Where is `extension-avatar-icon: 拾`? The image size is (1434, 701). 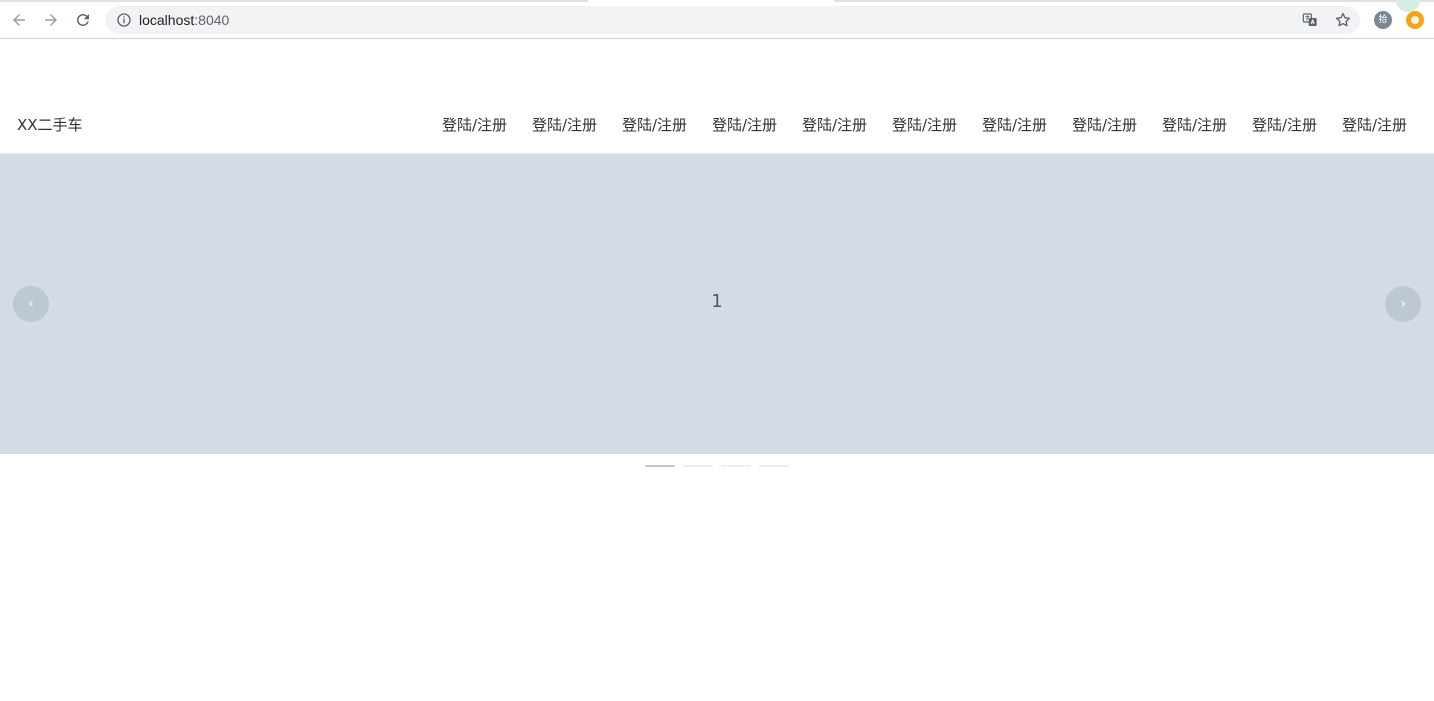
extension-avatar-icon: 拾 is located at coordinates (1383, 20).